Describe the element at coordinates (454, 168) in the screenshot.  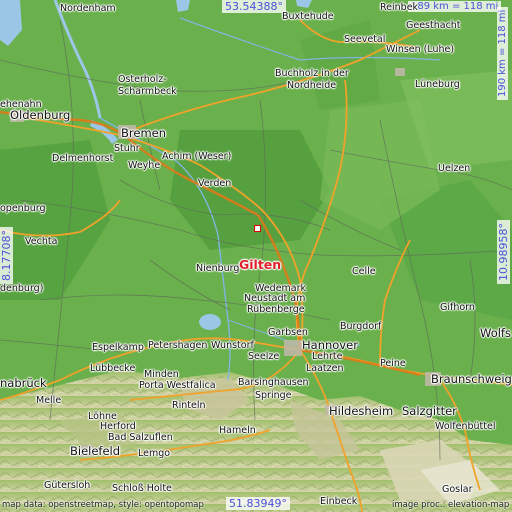
I see `place-uelzen: Uelzen` at that location.